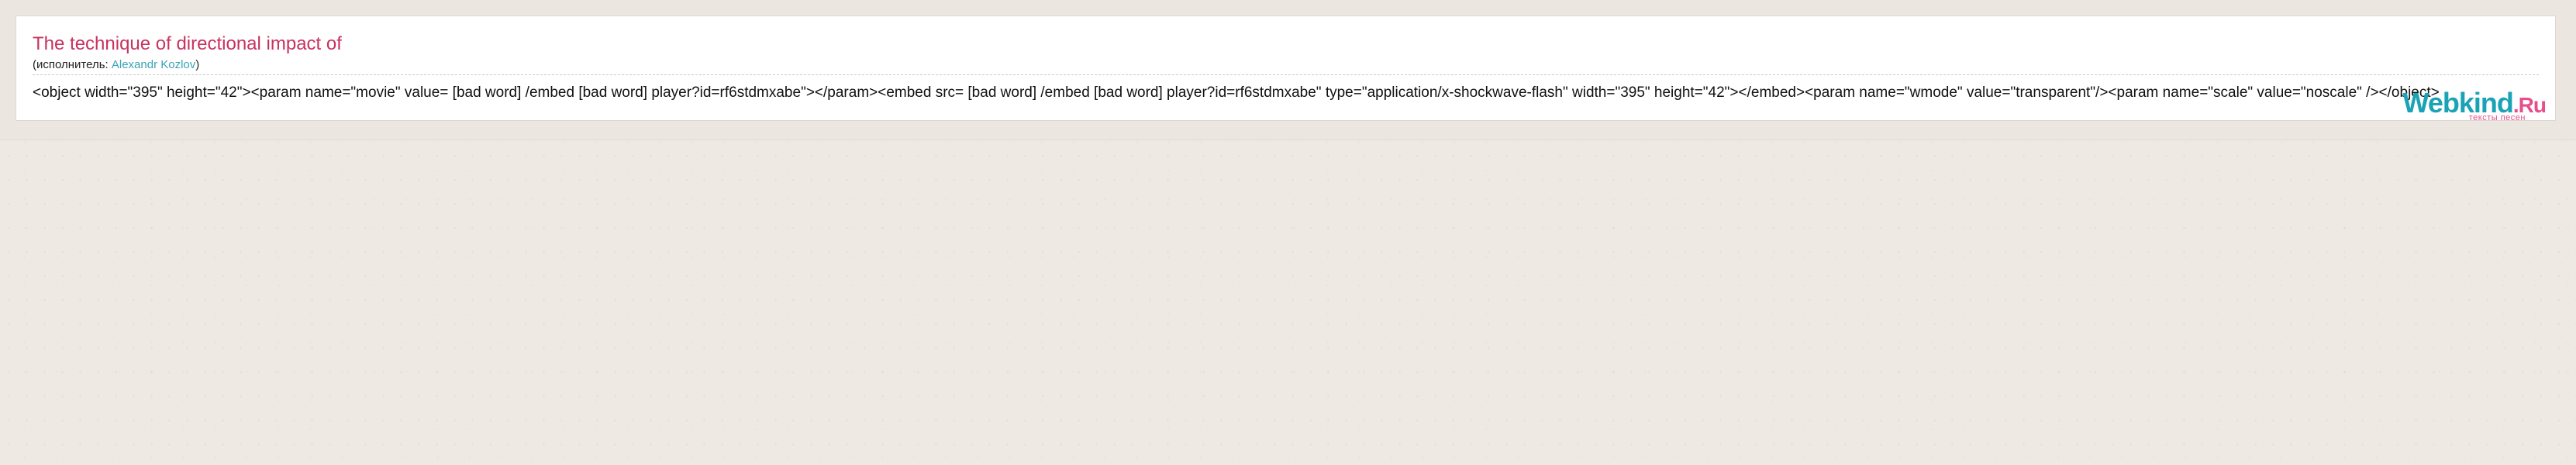 The image size is (2576, 465). What do you see at coordinates (197, 64) in the screenshot?
I see `performer-suffix: )` at bounding box center [197, 64].